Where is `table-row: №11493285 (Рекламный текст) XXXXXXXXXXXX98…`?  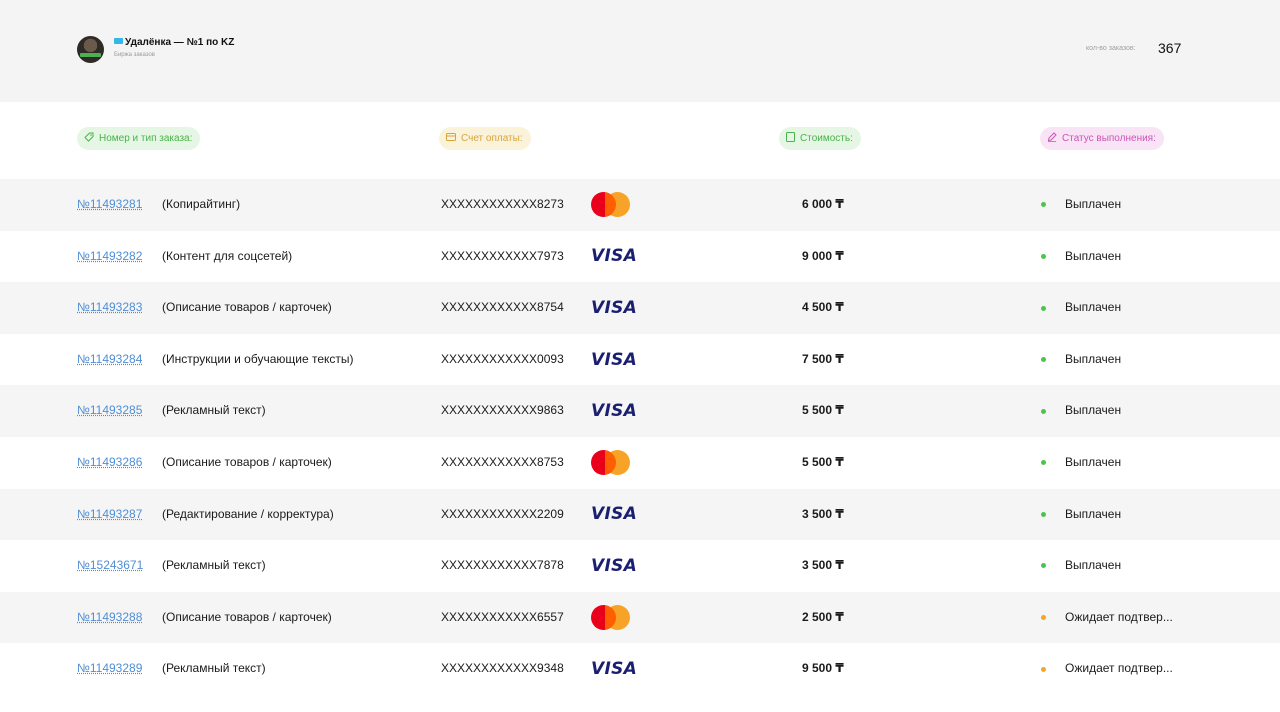 table-row: №11493285 (Рекламный текст) XXXXXXXXXXXX98… is located at coordinates (640, 411).